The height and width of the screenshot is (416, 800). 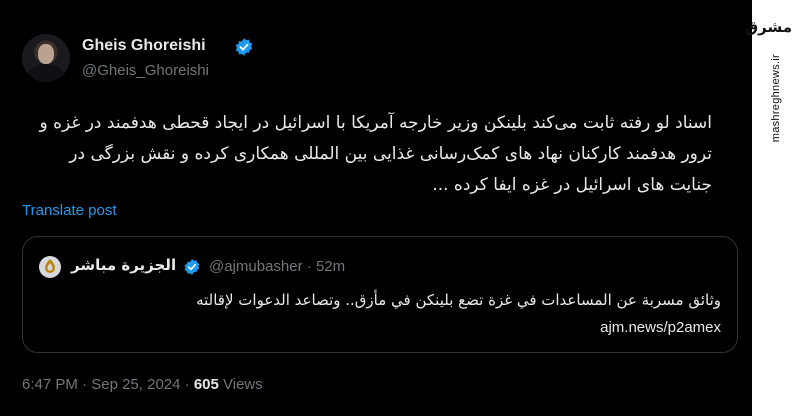 I want to click on quoted-meta: @ajmubasher · 52m, so click(x=277, y=266).